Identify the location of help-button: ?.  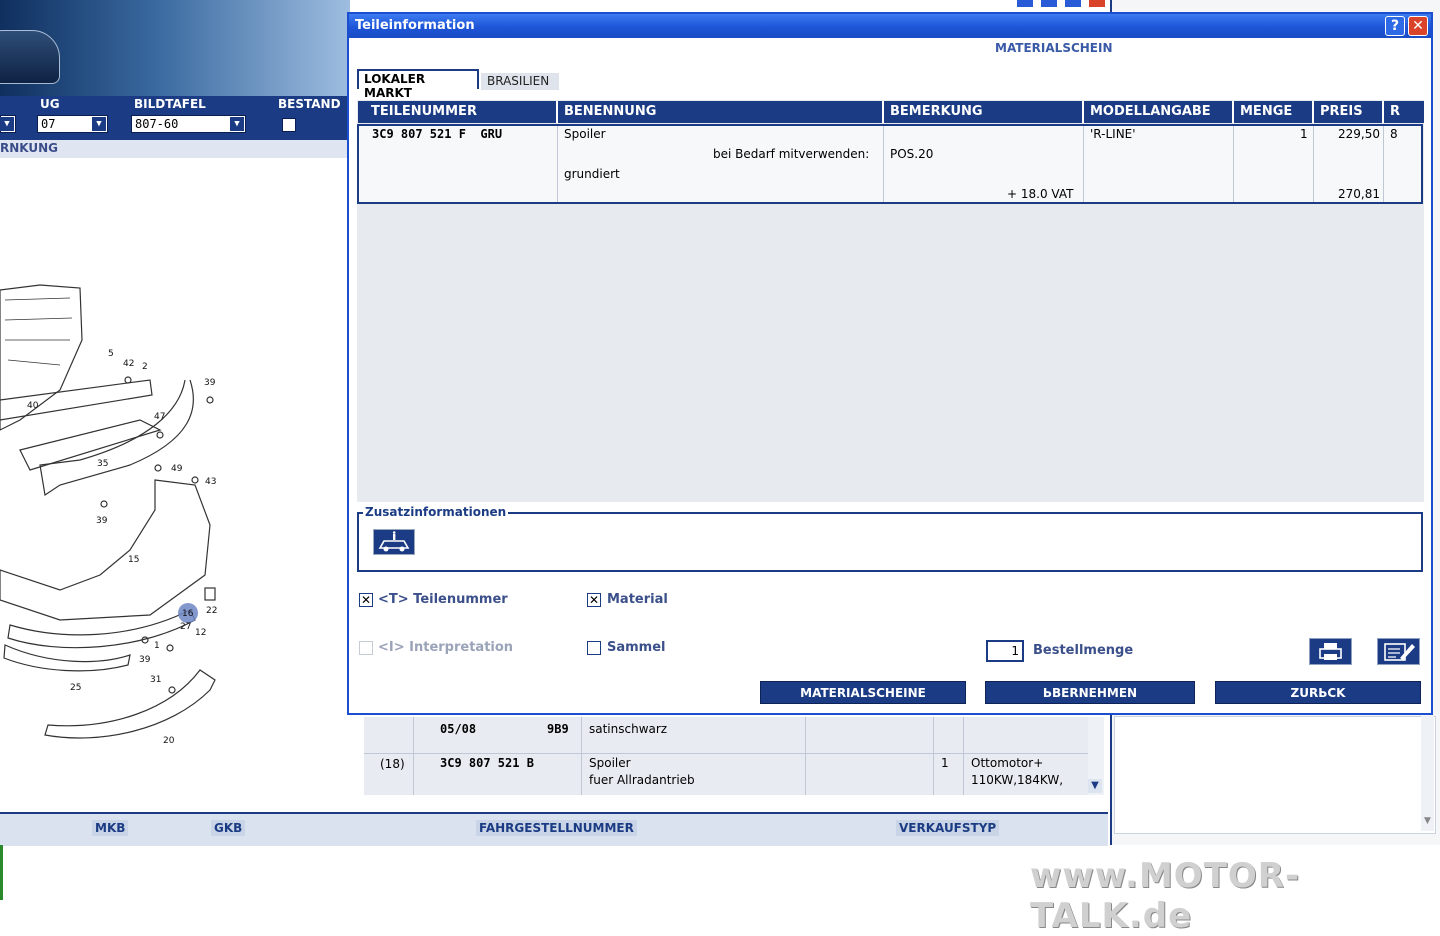
(1395, 26).